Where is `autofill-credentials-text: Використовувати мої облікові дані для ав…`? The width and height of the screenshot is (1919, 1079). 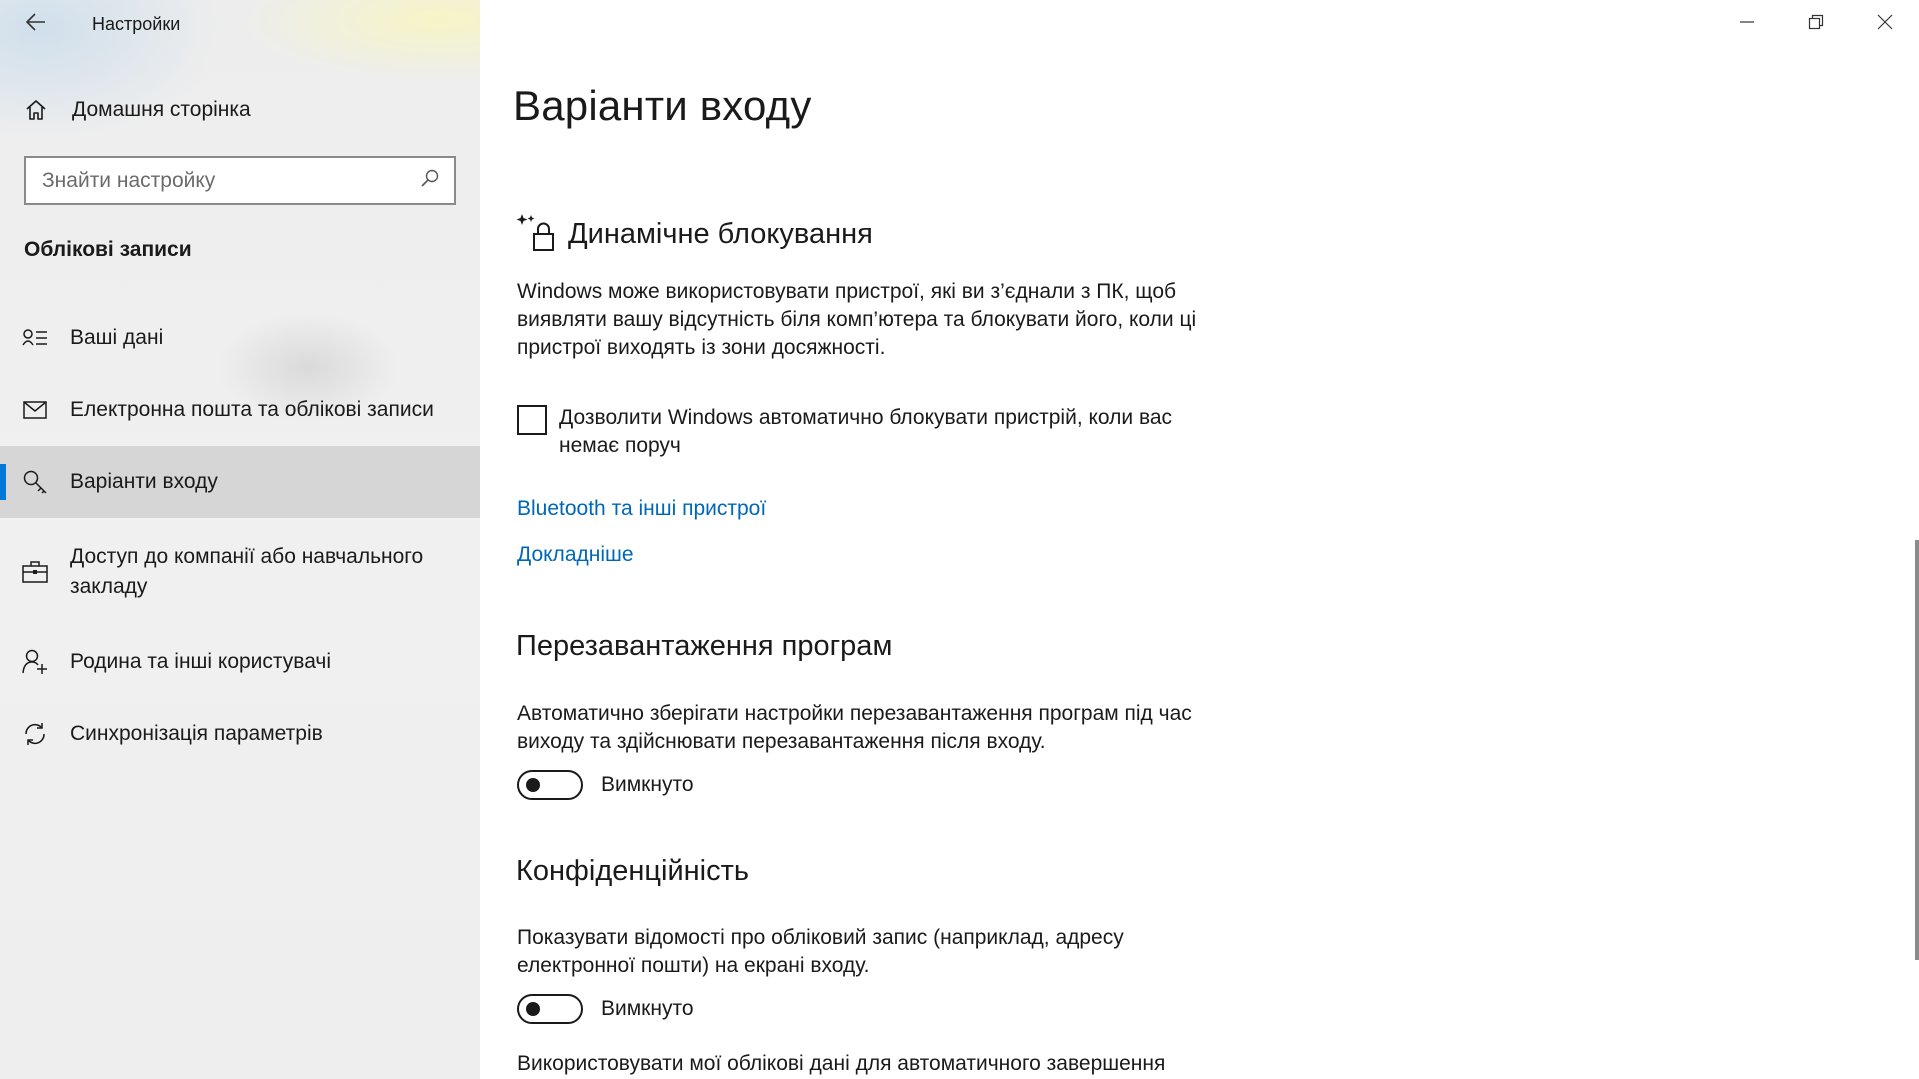 autofill-credentials-text: Використовувати мої облікові дані для ав… is located at coordinates (841, 1063).